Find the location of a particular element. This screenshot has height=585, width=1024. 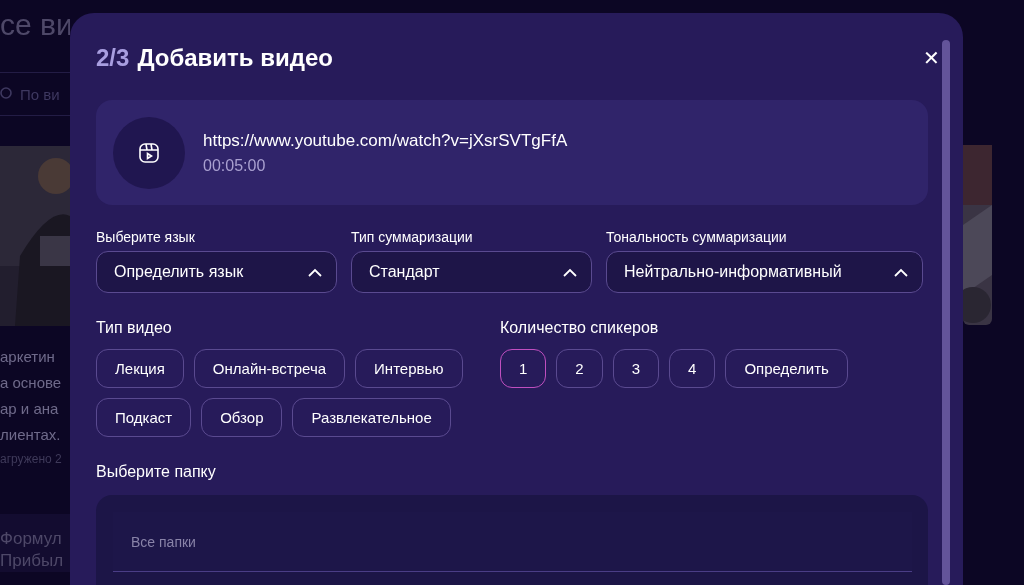

field-label: Выберите язык is located at coordinates (146, 237).